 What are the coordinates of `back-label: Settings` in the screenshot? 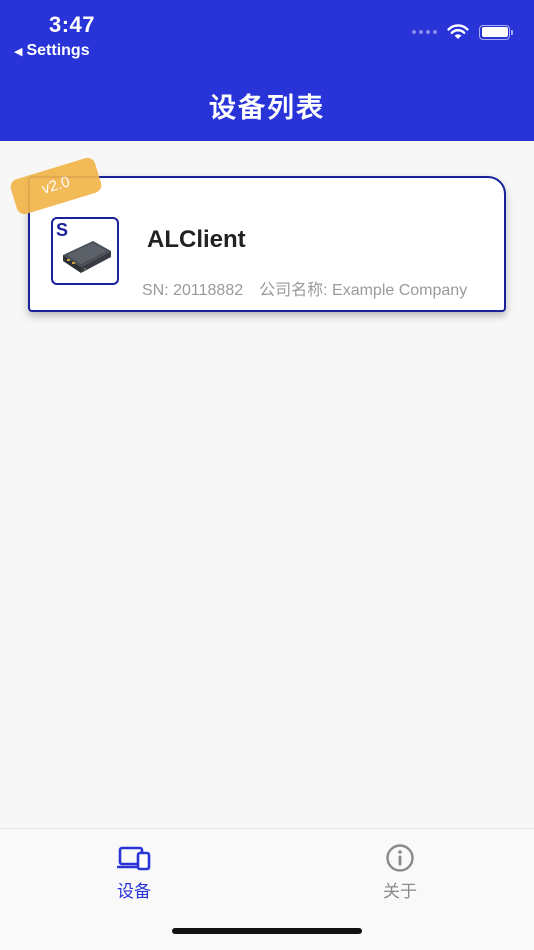 It's located at (58, 50).